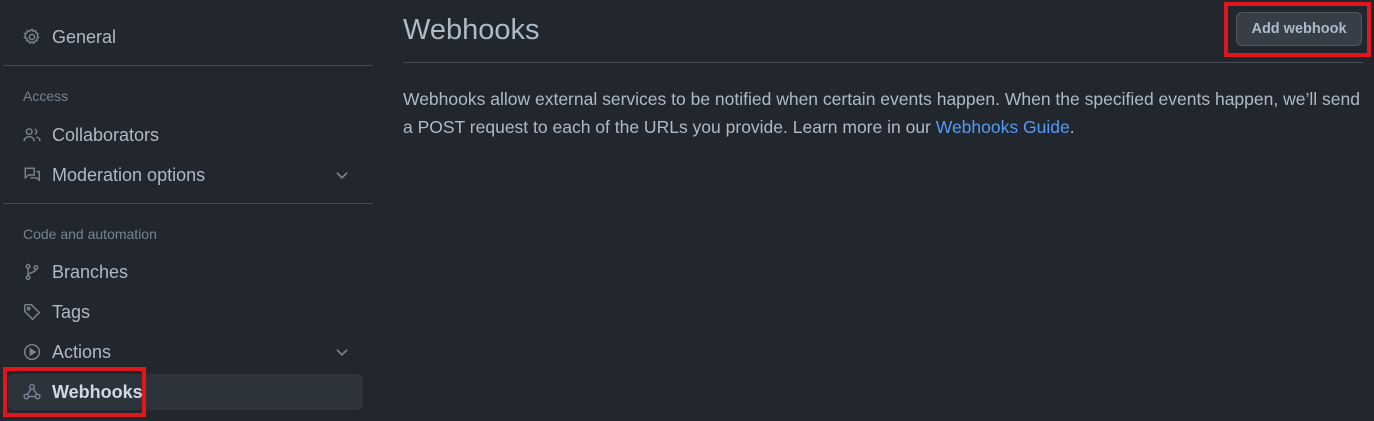 The image size is (1374, 421). What do you see at coordinates (106, 134) in the screenshot?
I see `sidebar-item-label: Collaborators` at bounding box center [106, 134].